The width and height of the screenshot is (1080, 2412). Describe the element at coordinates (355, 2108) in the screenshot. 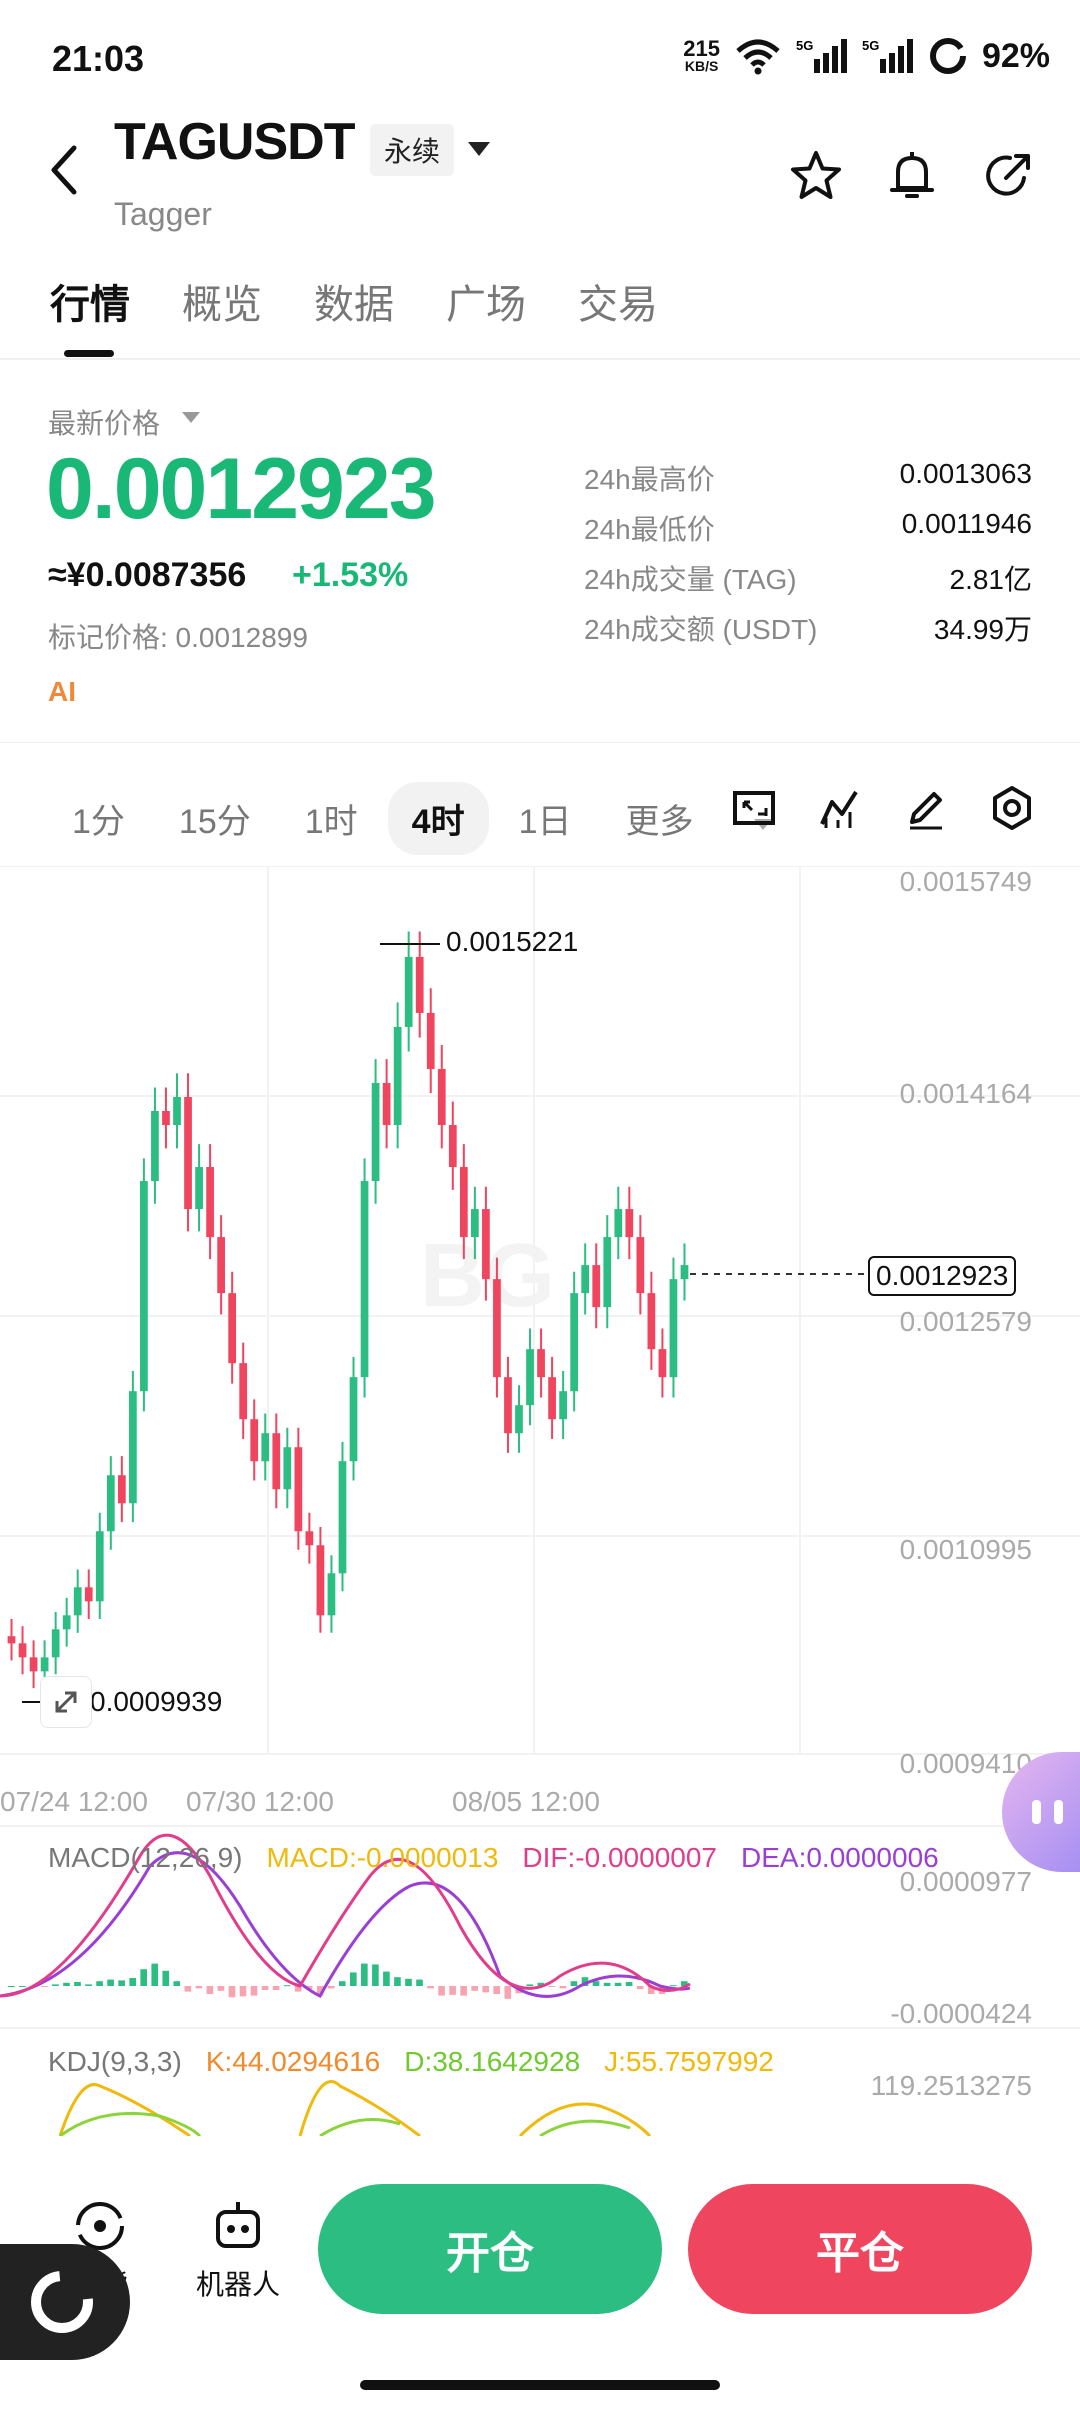

I see `kdj-j-line` at that location.